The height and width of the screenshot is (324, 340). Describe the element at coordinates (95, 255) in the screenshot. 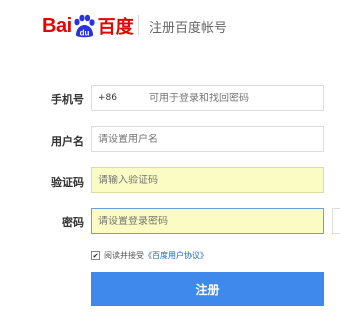

I see `agree-checkbox: ✔` at that location.